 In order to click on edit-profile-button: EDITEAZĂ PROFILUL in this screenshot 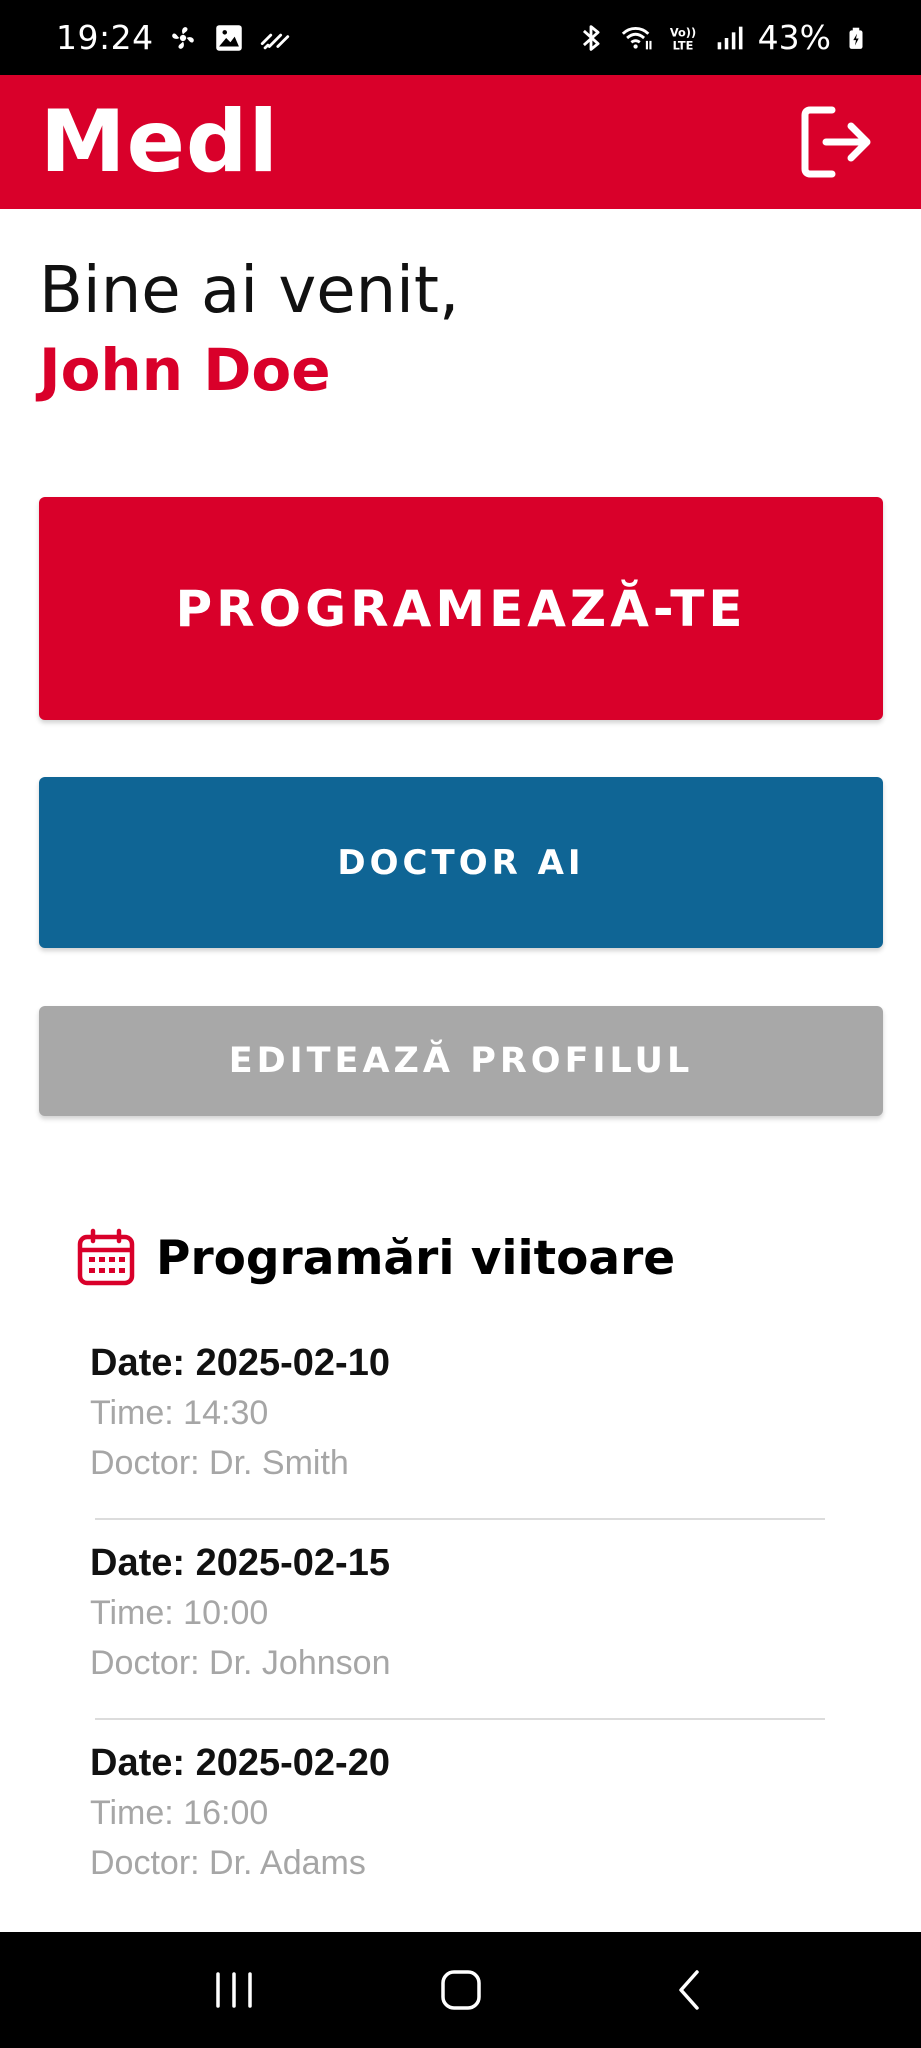, I will do `click(461, 1061)`.